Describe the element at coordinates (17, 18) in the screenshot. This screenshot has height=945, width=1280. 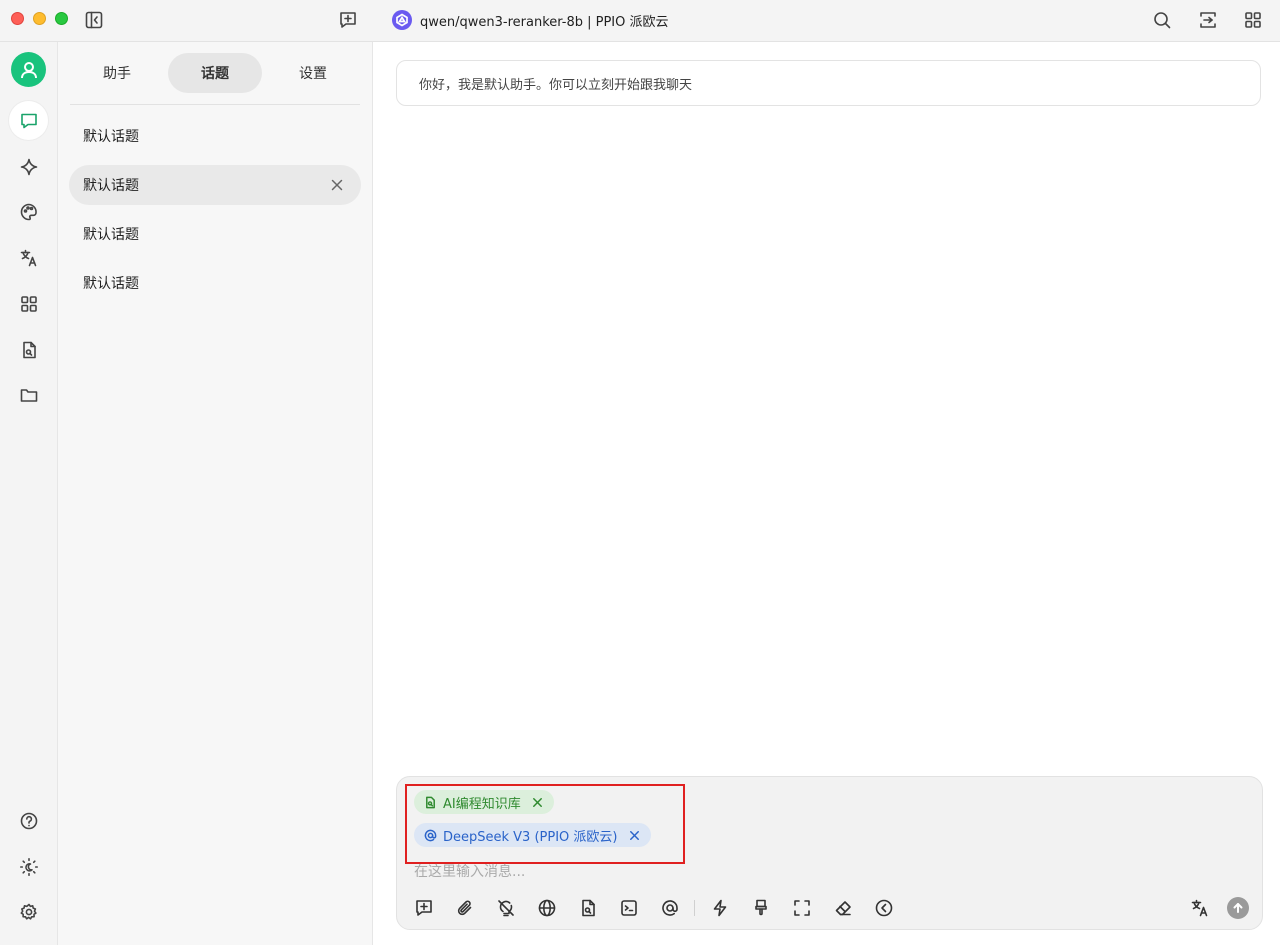
I see `window-close-button` at that location.